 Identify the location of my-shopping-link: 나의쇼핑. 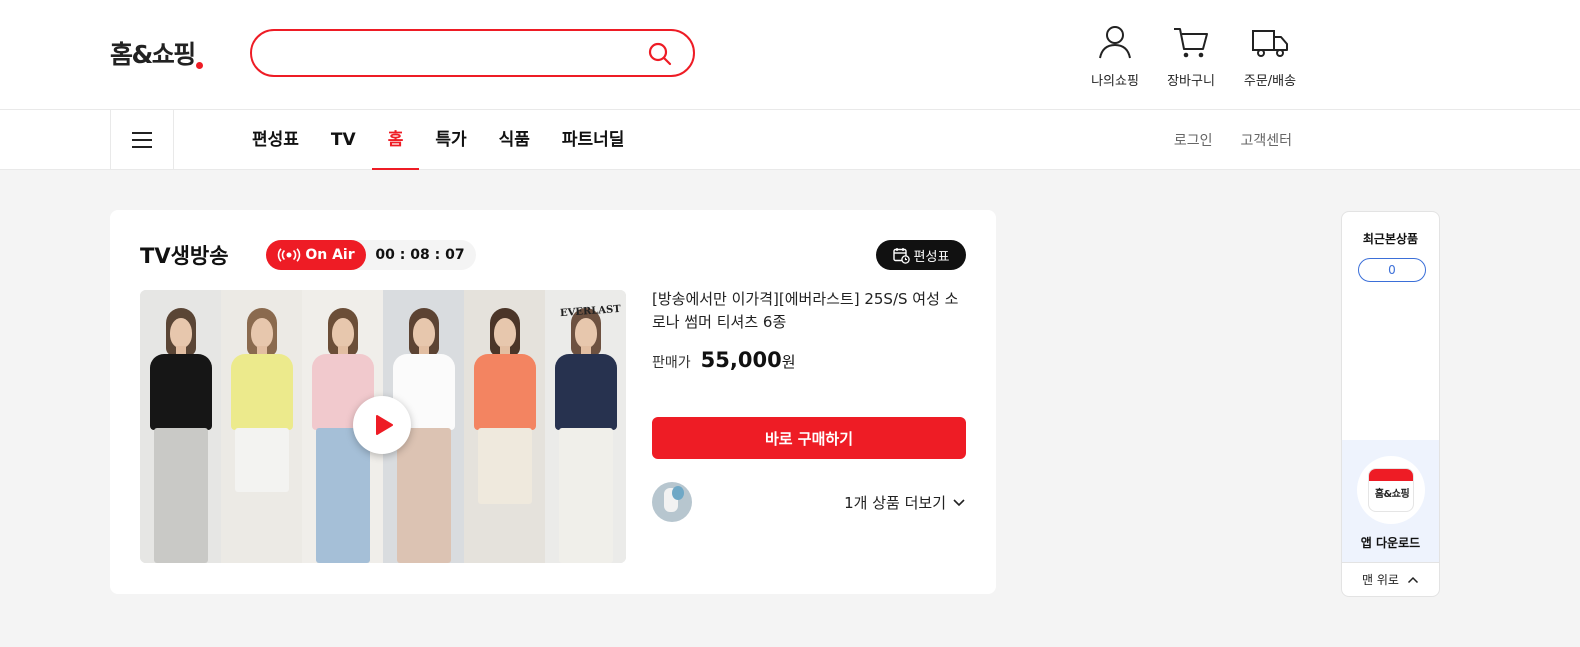
(1115, 55).